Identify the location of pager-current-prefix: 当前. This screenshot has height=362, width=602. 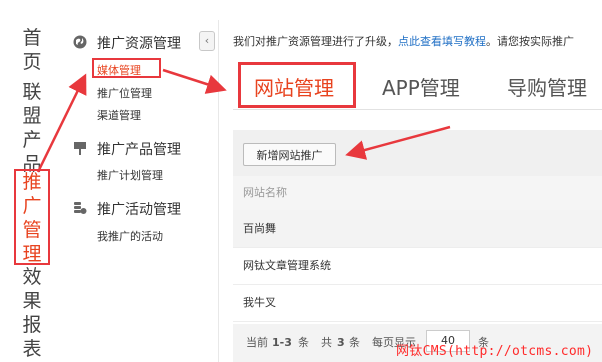
(257, 342).